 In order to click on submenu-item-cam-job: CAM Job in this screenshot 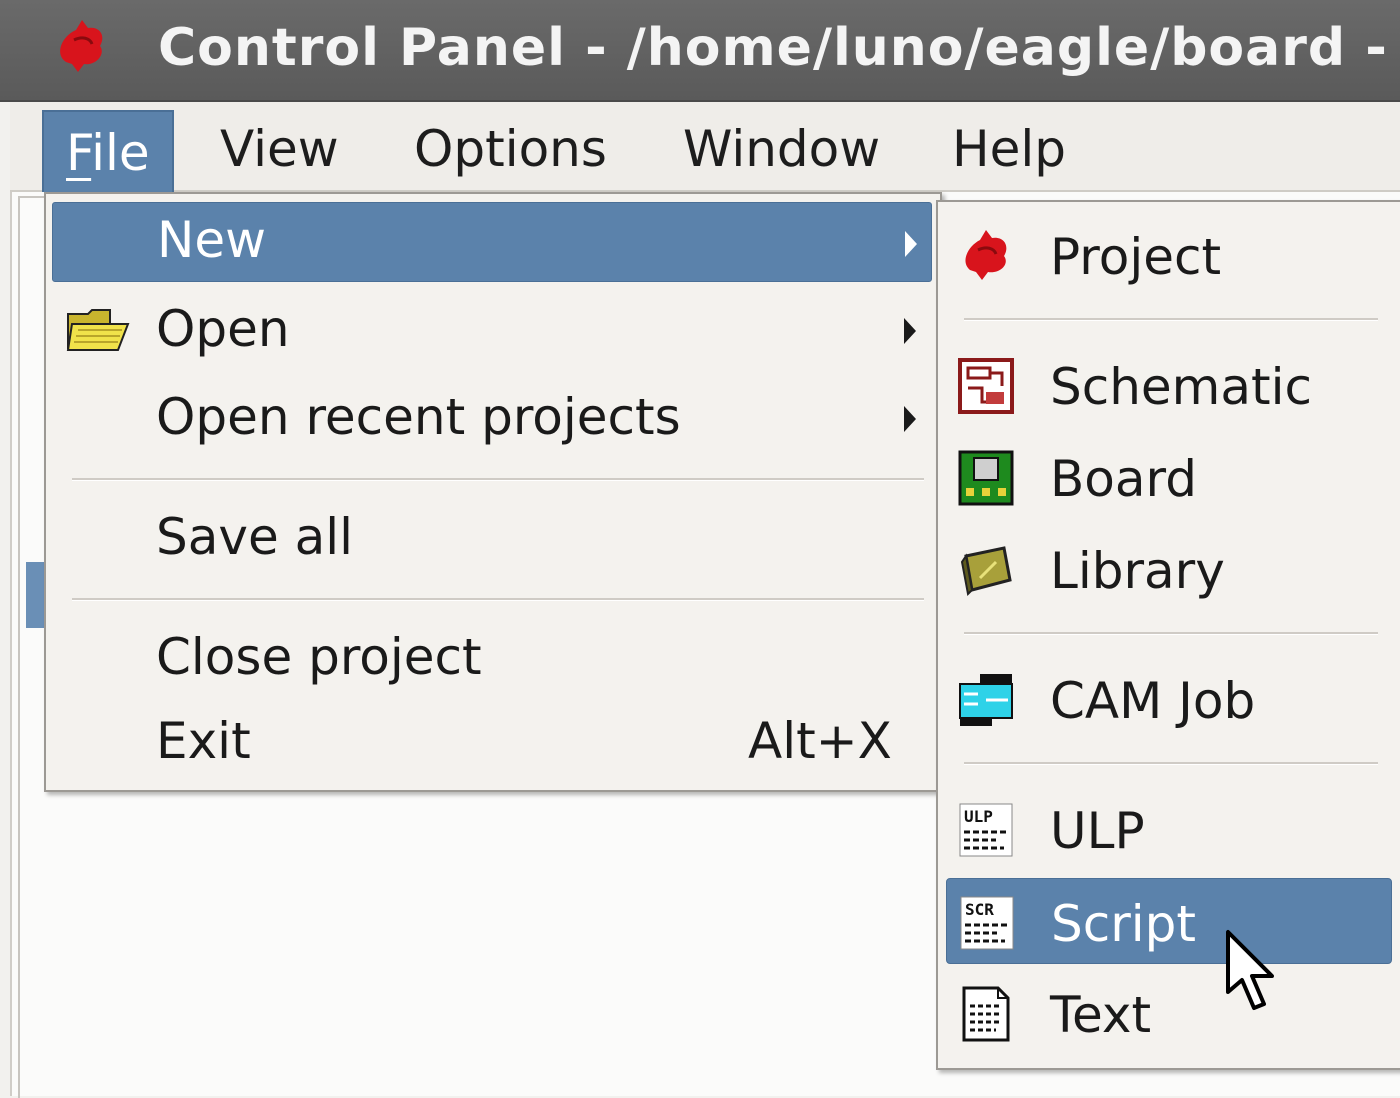, I will do `click(1168, 699)`.